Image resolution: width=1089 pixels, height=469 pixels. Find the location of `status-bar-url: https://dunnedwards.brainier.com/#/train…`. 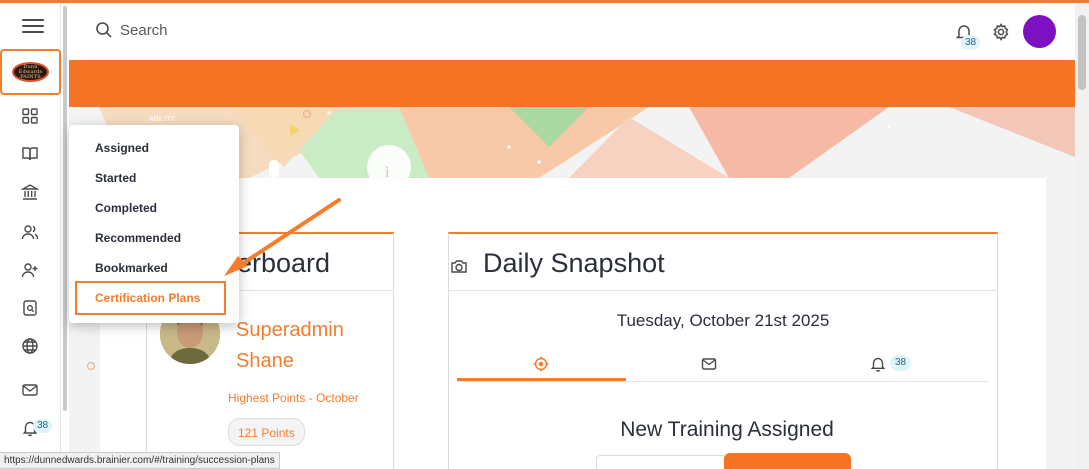

status-bar-url: https://dunnedwards.brainier.com/#/train… is located at coordinates (140, 460).